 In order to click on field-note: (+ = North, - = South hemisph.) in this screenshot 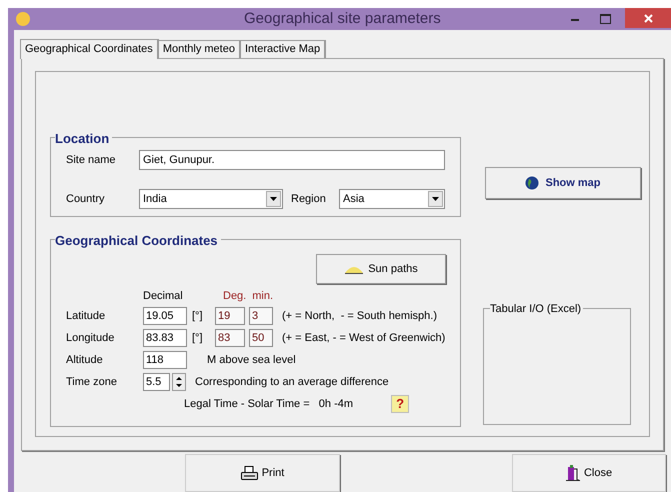, I will do `click(359, 316)`.